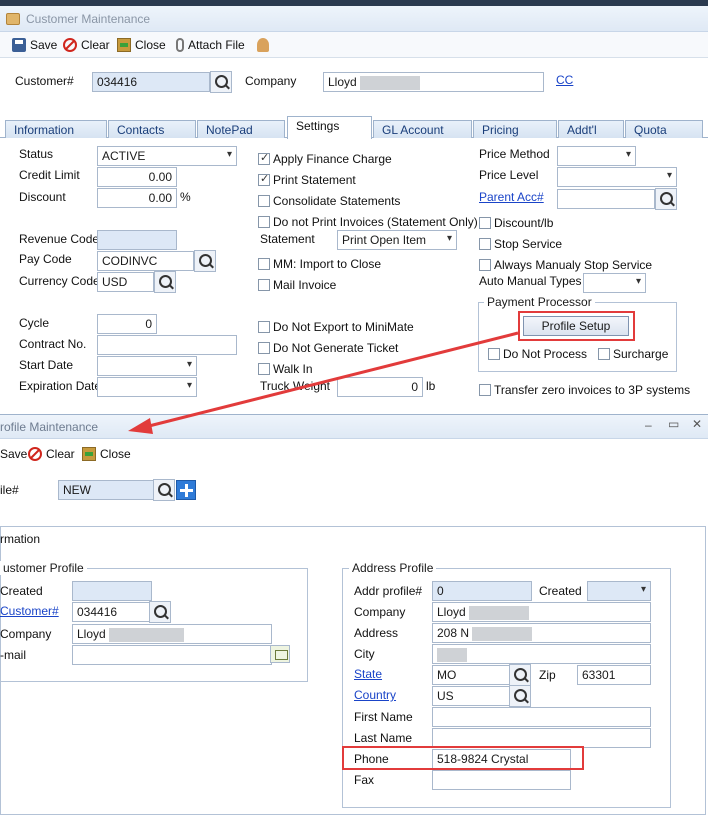 This screenshot has width=708, height=815. I want to click on annotation-arrow, so click(323, 382).